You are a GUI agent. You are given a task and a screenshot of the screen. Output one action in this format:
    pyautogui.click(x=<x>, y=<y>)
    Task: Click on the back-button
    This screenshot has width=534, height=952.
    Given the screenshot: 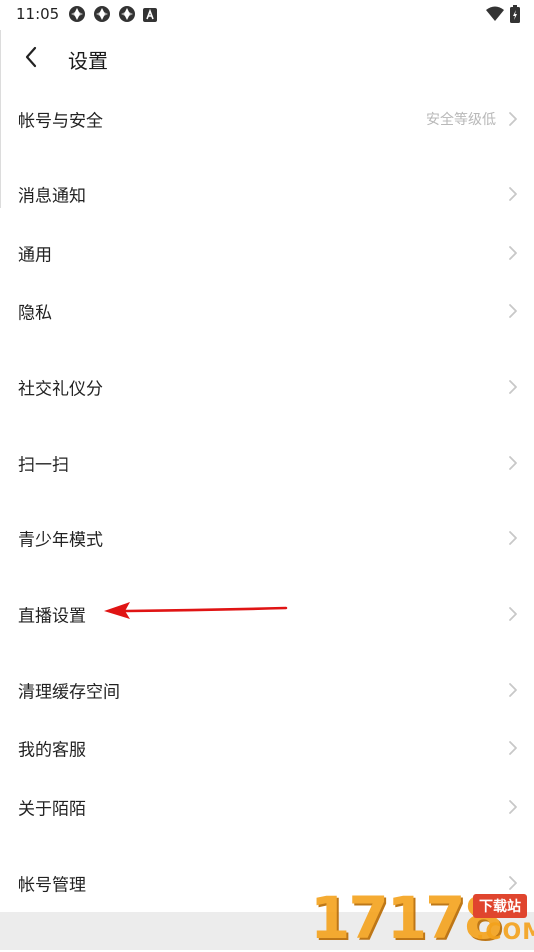 What is the action you would take?
    pyautogui.click(x=31, y=59)
    